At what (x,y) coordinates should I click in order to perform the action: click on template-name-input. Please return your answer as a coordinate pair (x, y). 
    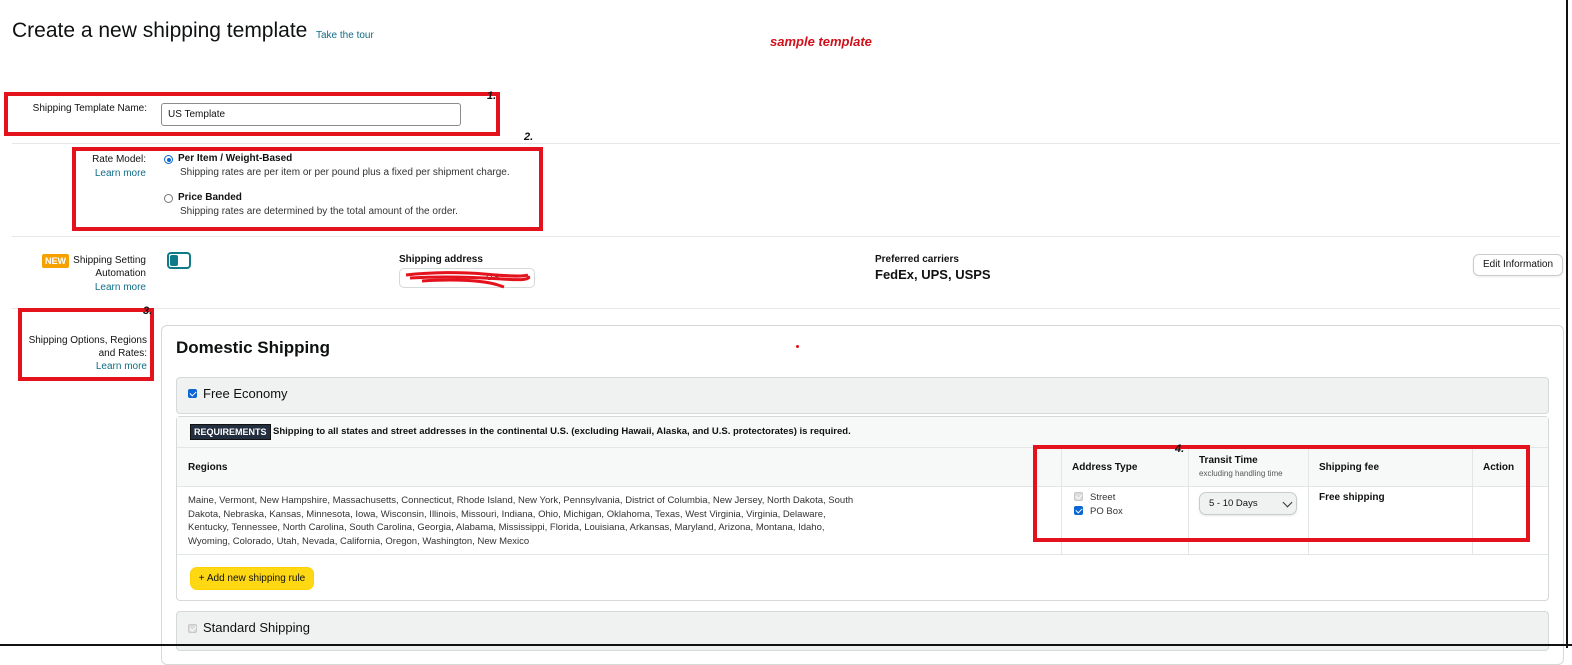
    Looking at the image, I should click on (311, 114).